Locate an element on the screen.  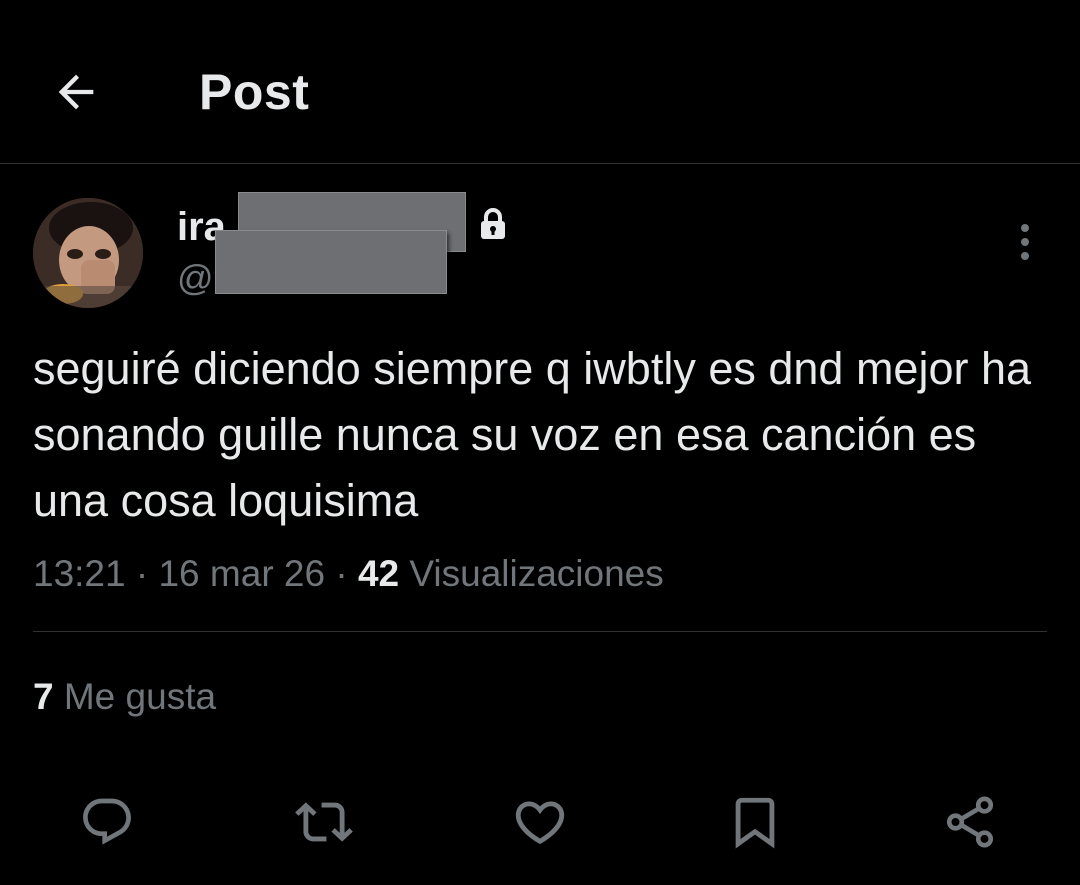
more-options-button is located at coordinates (1025, 242).